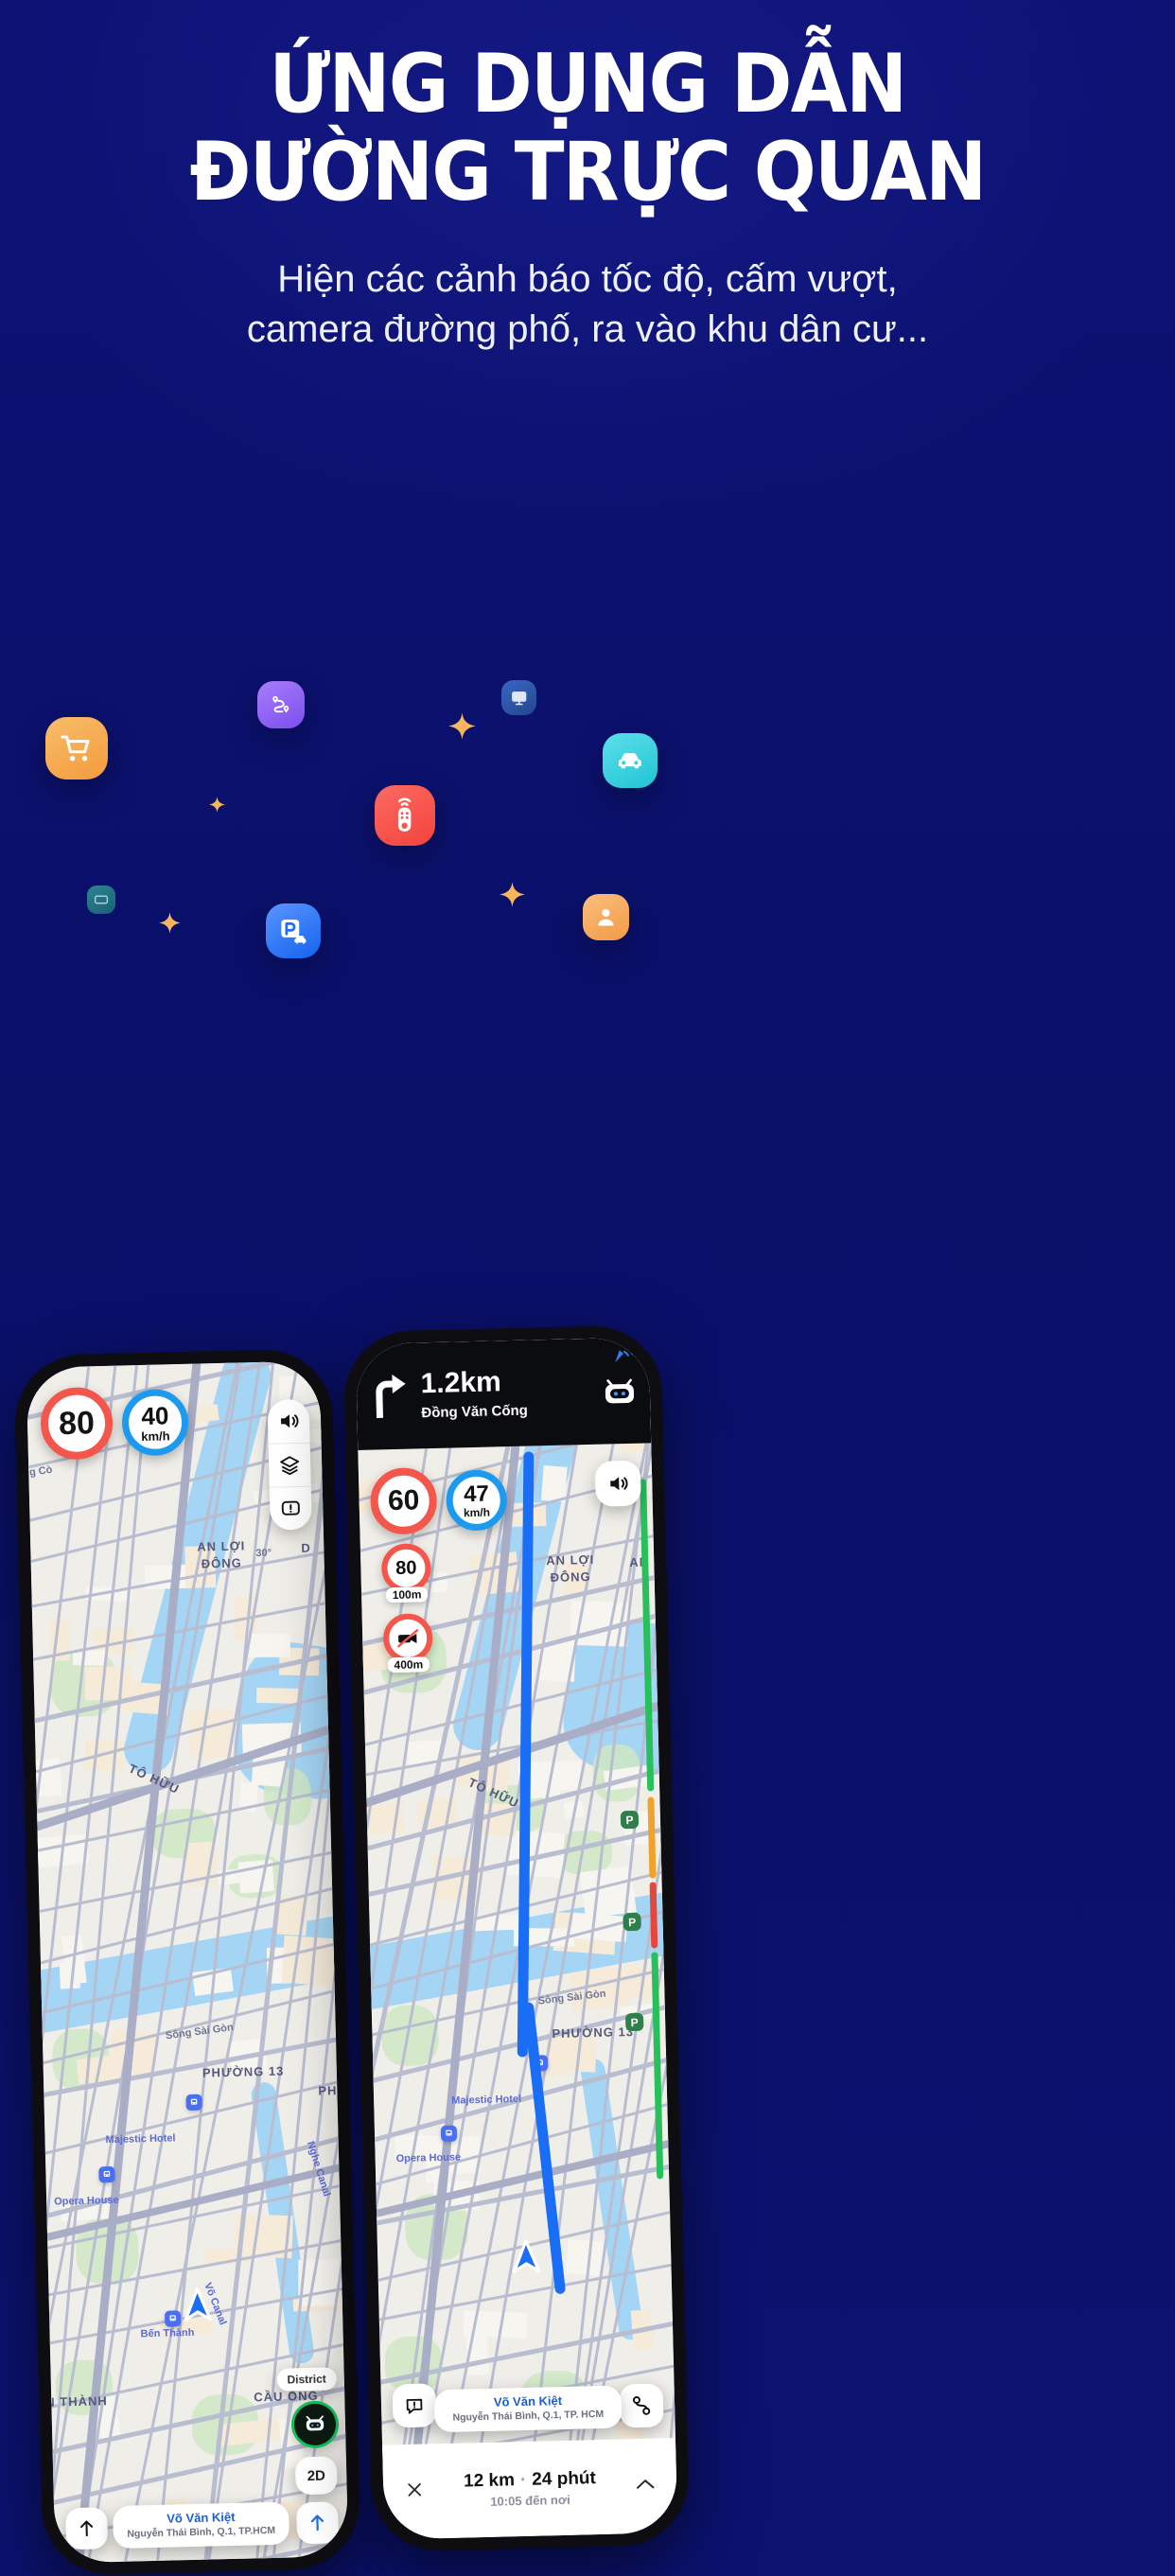  What do you see at coordinates (518, 698) in the screenshot?
I see `monitor-icon` at bounding box center [518, 698].